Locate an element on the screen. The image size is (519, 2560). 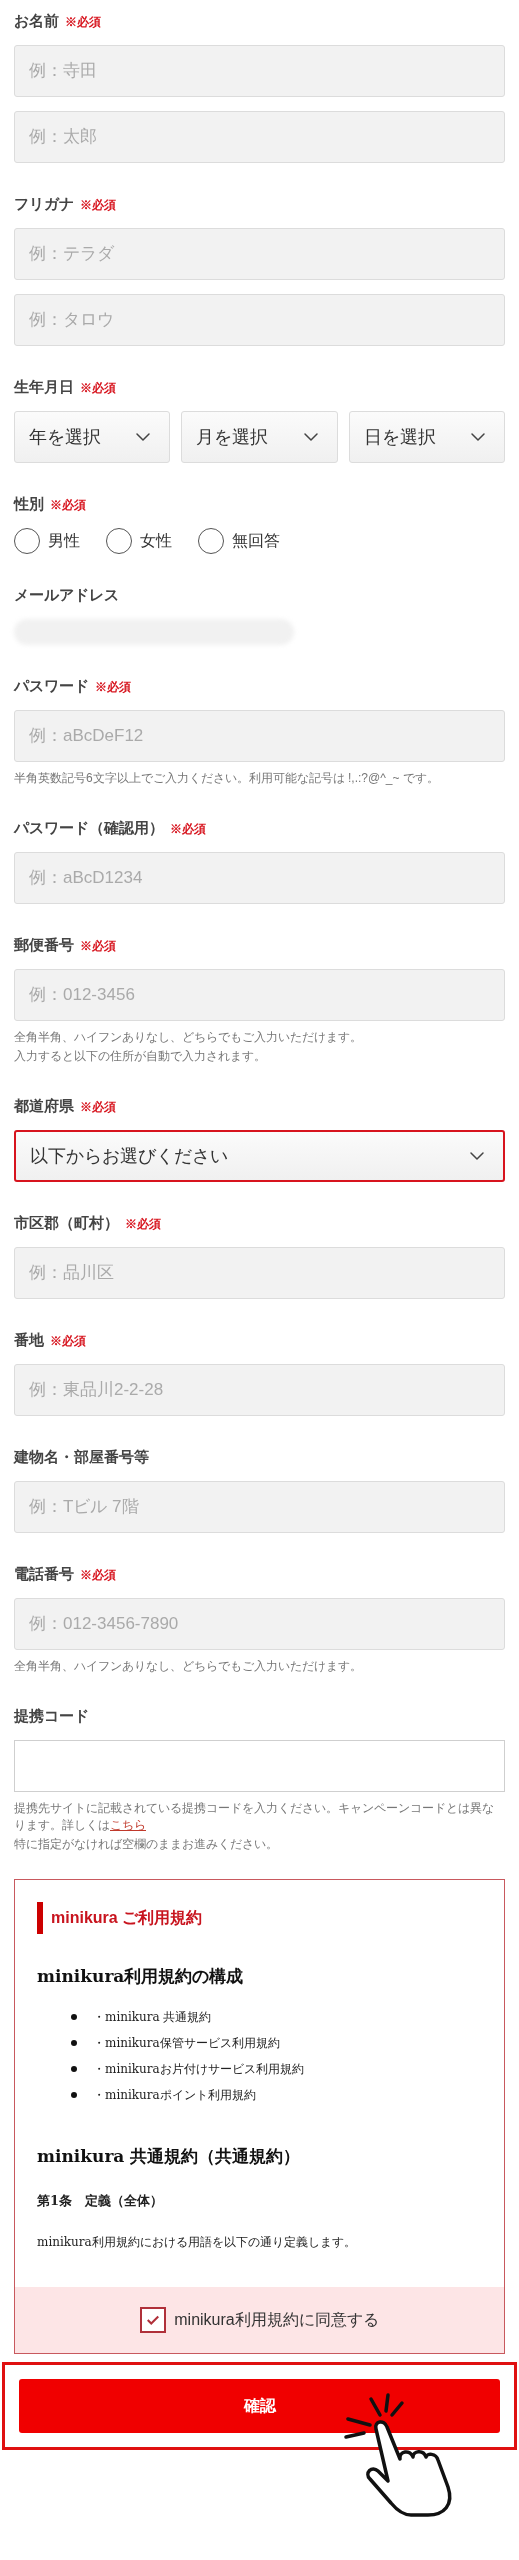
field-label: お名前 is located at coordinates (36, 21).